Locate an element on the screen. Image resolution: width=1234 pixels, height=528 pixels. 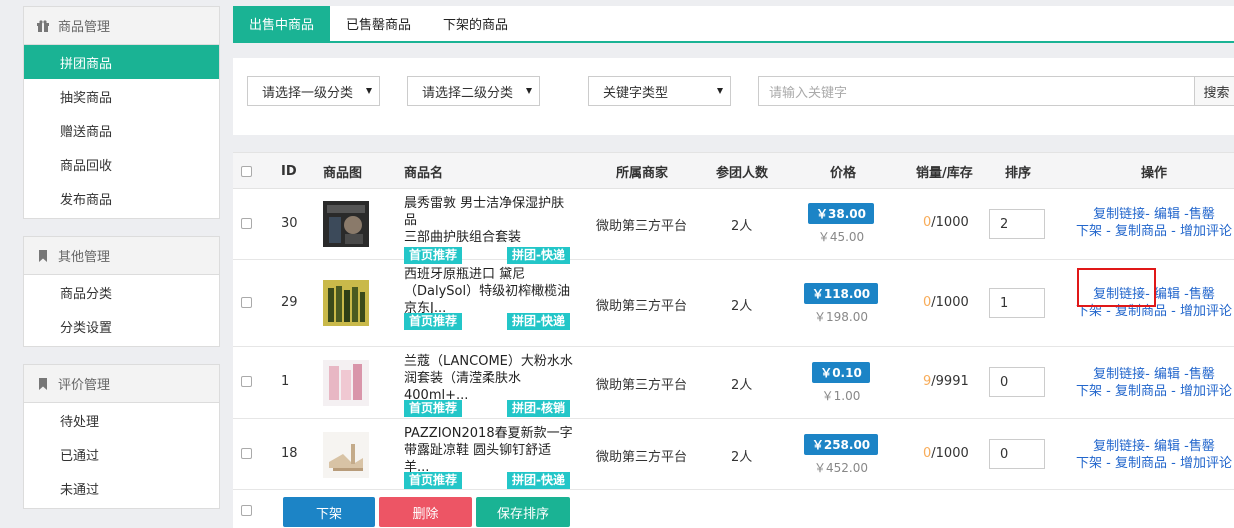
group-price: ￥38.00 is located at coordinates (841, 213).